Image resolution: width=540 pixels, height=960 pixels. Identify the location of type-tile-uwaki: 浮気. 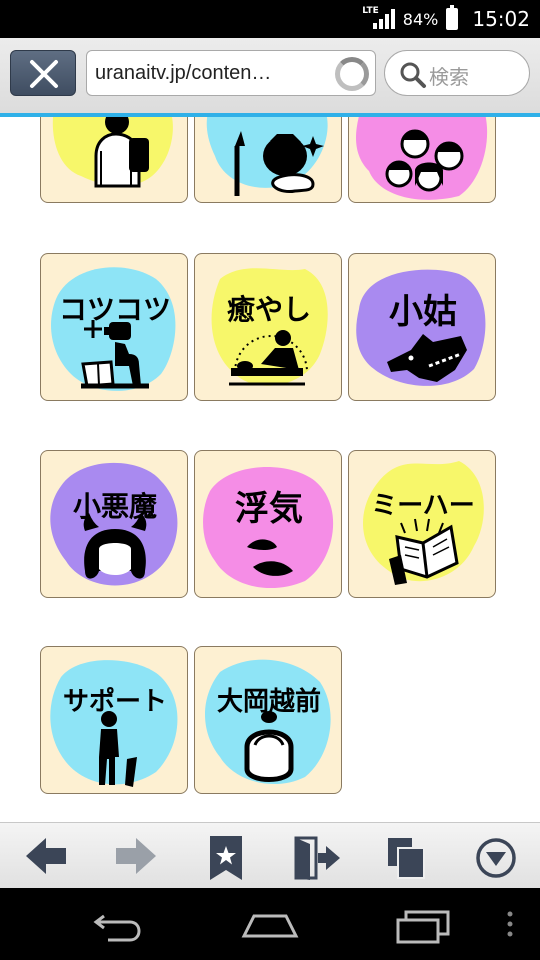
(268, 524).